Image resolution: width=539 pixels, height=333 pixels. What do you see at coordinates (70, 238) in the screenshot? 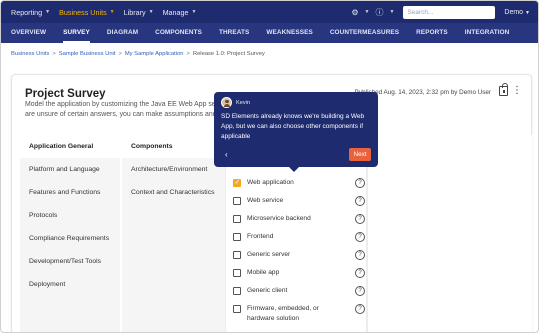
I see `section-compliance: Compliance Requirements` at bounding box center [70, 238].